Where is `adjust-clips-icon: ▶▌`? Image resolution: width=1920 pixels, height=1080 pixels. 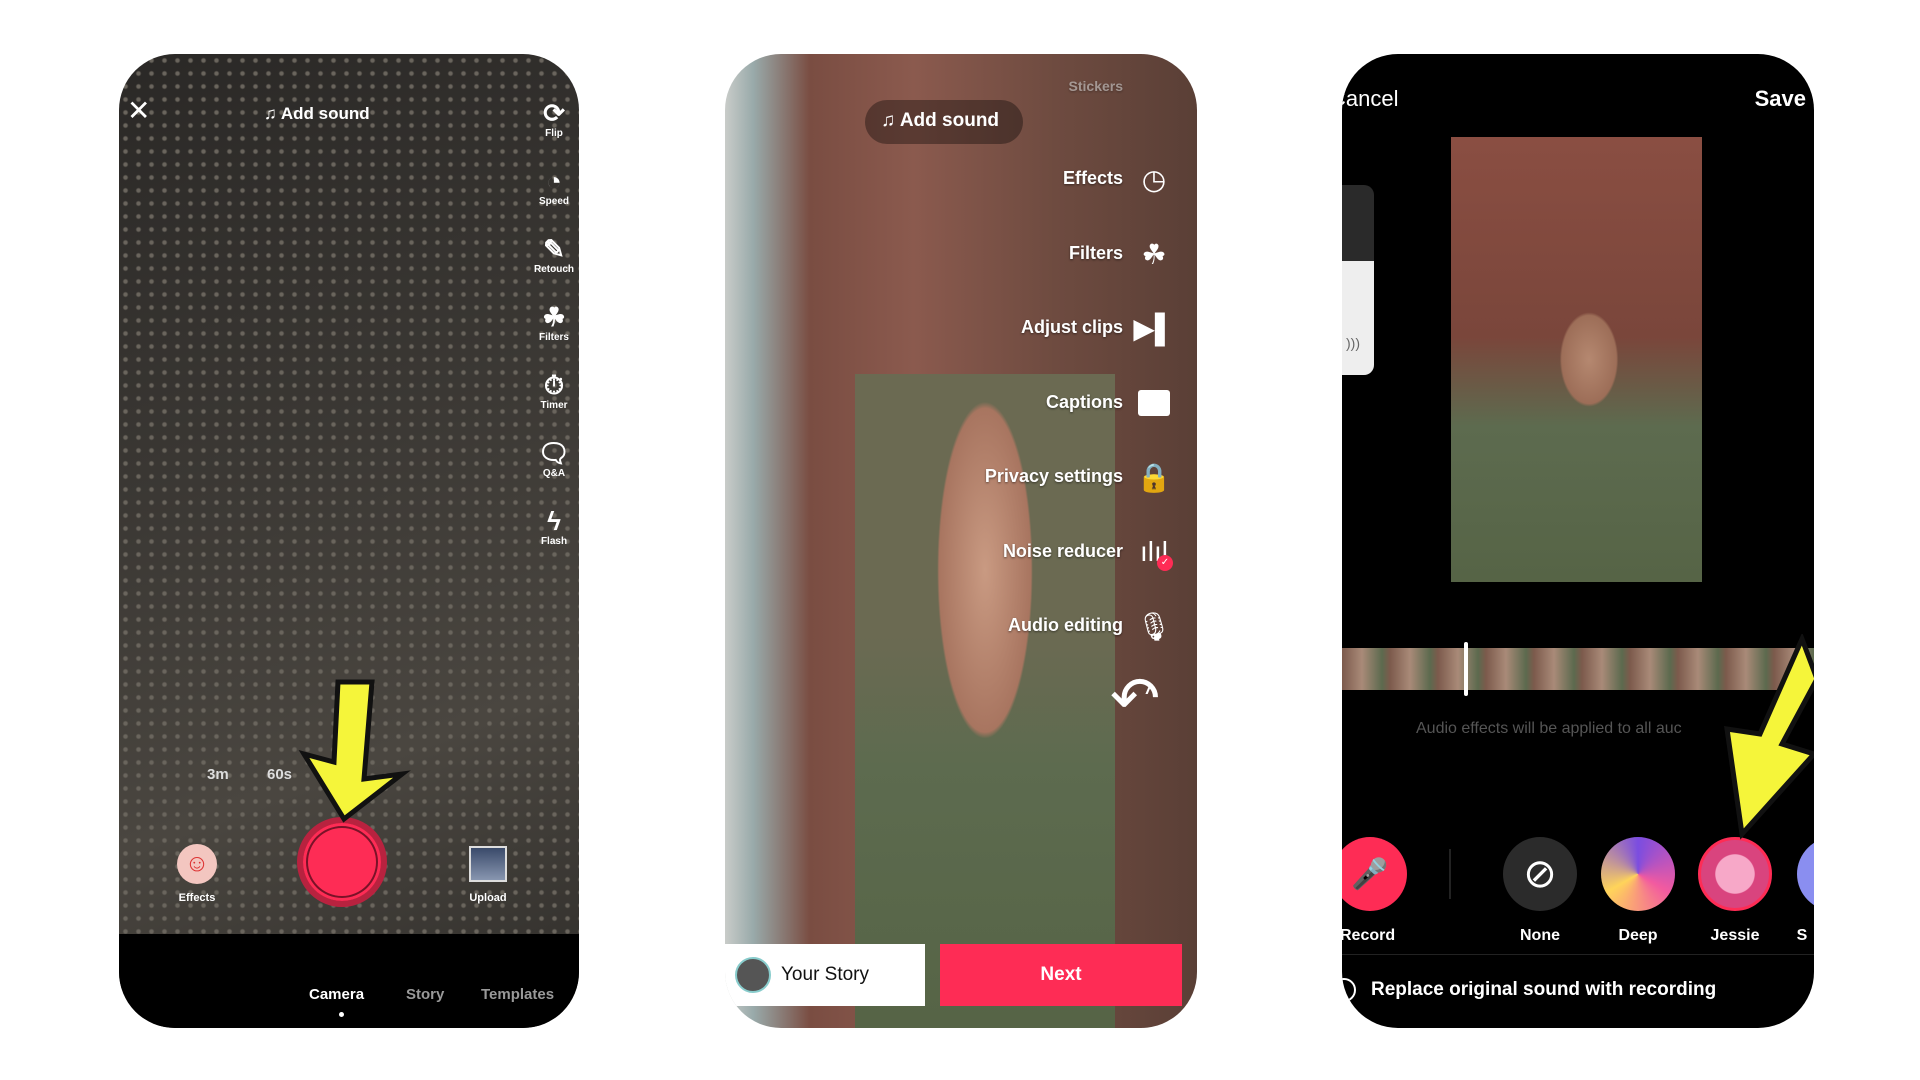
adjust-clips-icon: ▶▌ is located at coordinates (1153, 328).